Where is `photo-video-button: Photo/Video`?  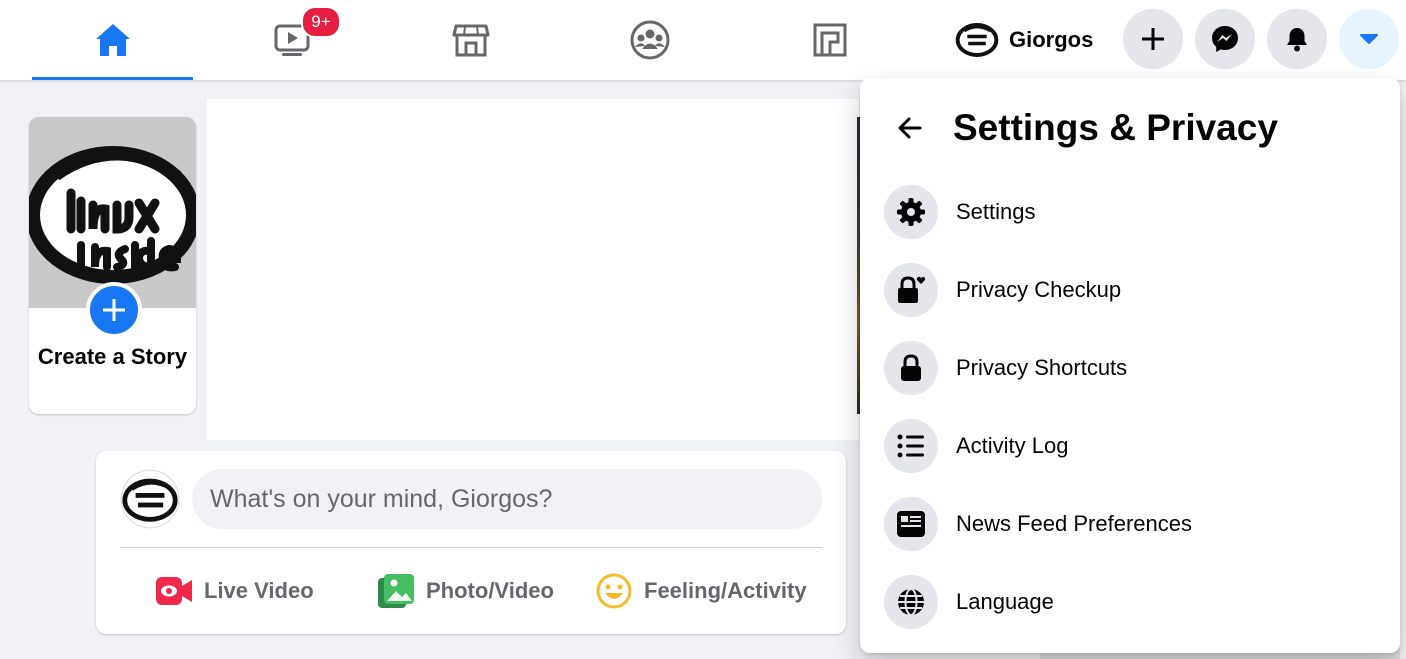
photo-video-button: Photo/Video is located at coordinates (466, 591).